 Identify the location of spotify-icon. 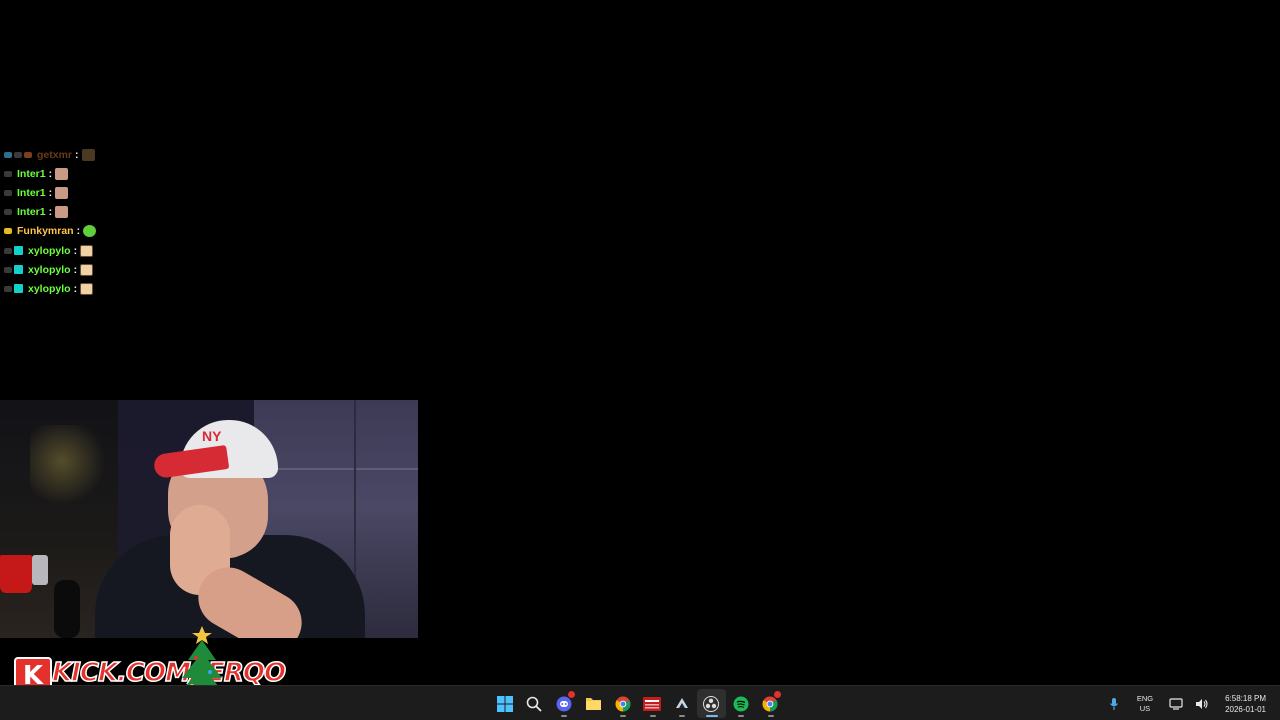
(741, 704).